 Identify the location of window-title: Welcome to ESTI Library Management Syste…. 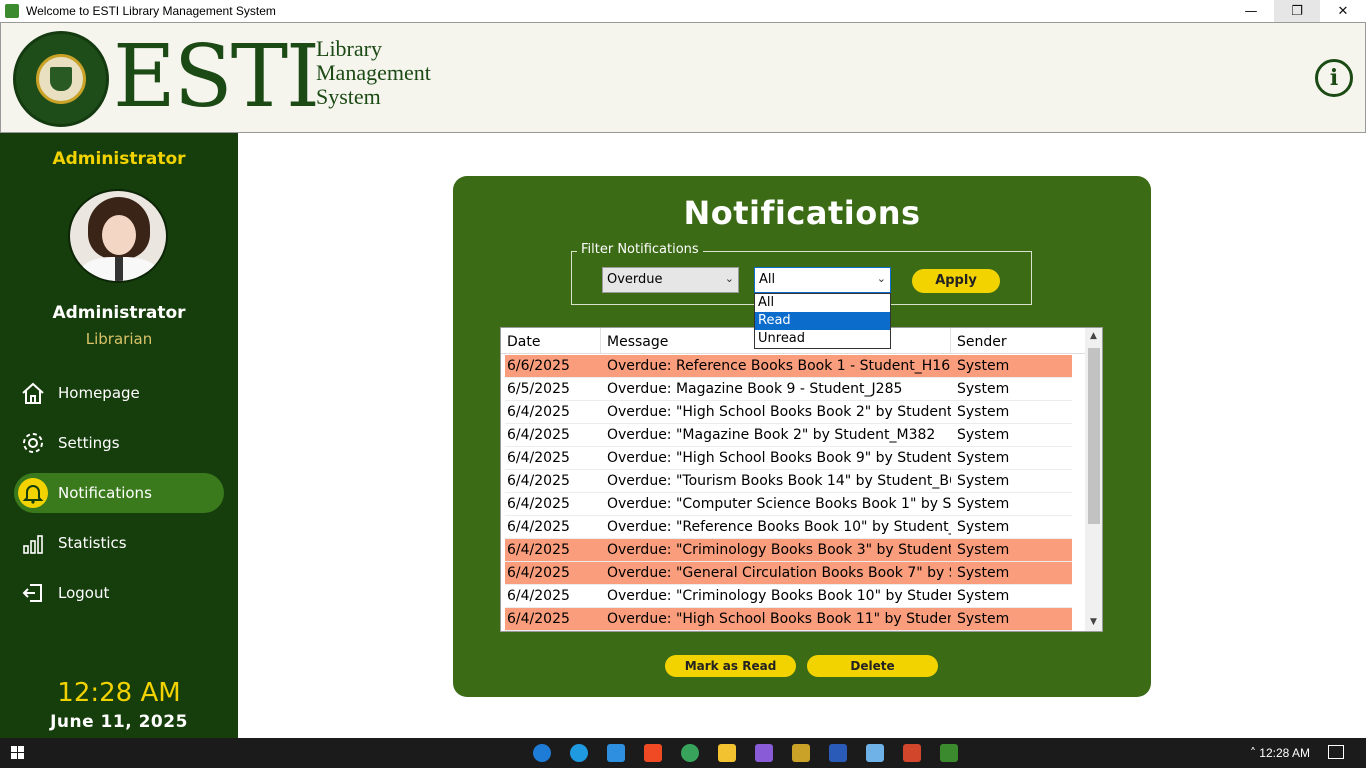
(151, 11).